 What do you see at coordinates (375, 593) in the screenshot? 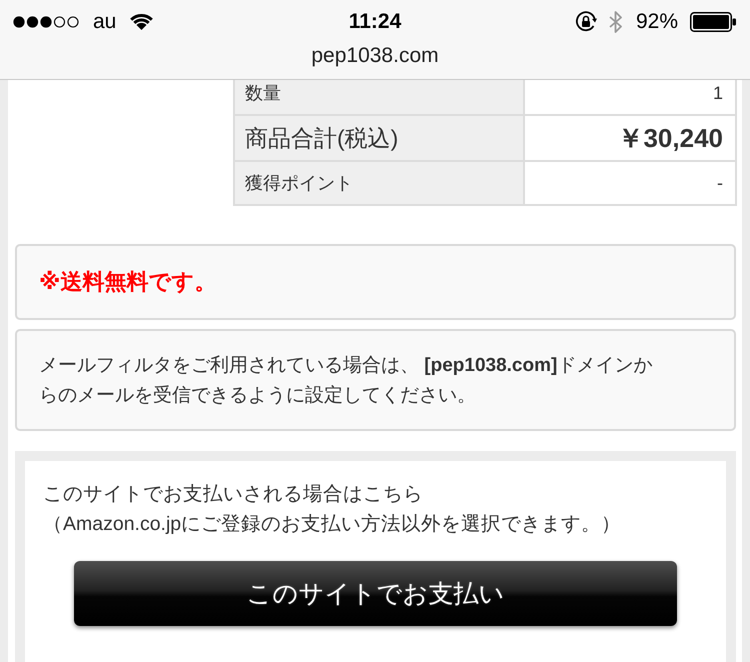
I see `pay-button: このサイトでお支払い` at bounding box center [375, 593].